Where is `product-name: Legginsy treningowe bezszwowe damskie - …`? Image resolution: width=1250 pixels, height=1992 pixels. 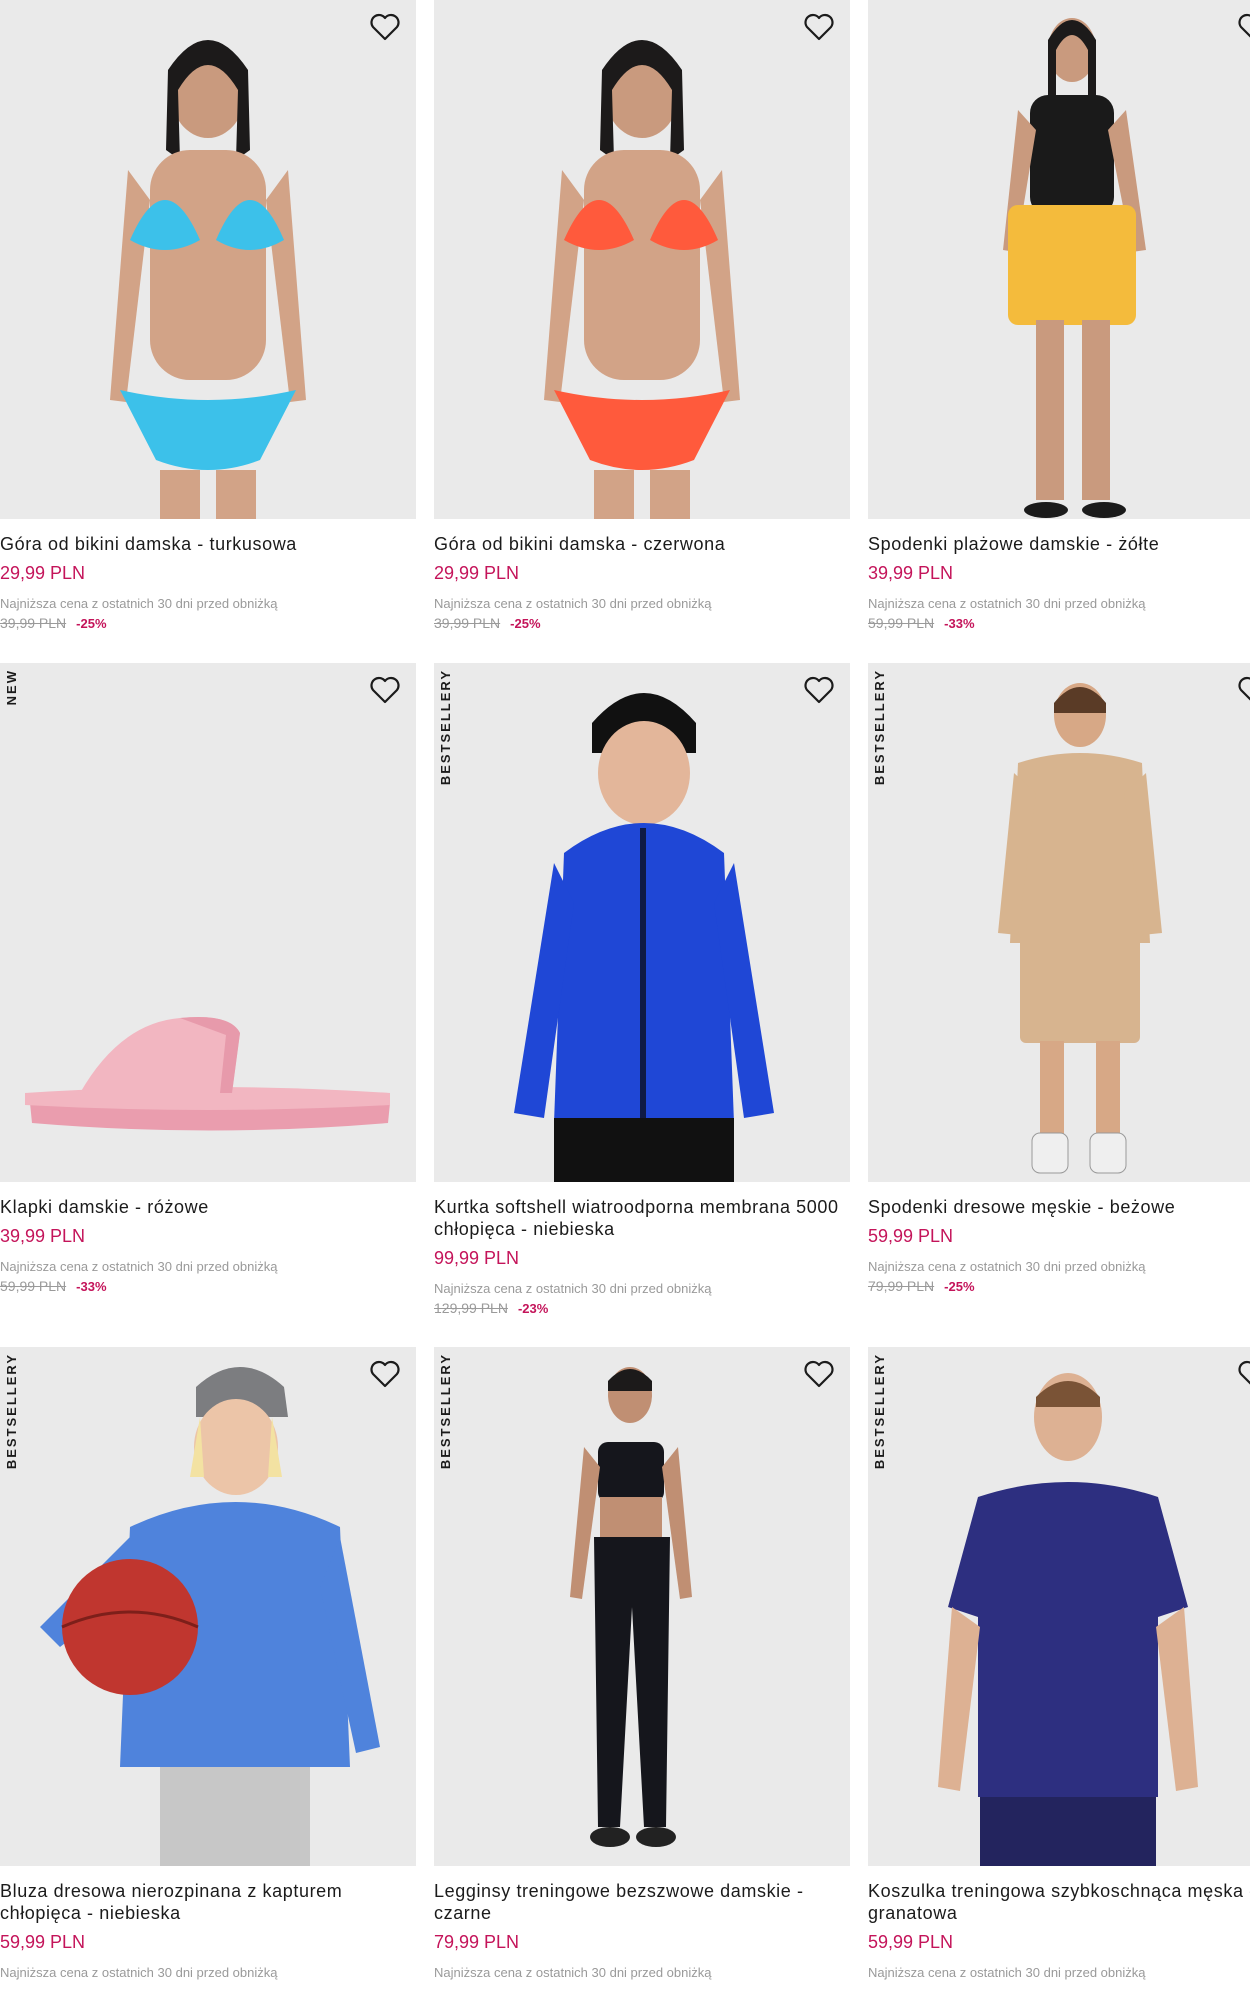
product-name: Legginsy treningowe bezszwowe damskie - … is located at coordinates (642, 1902).